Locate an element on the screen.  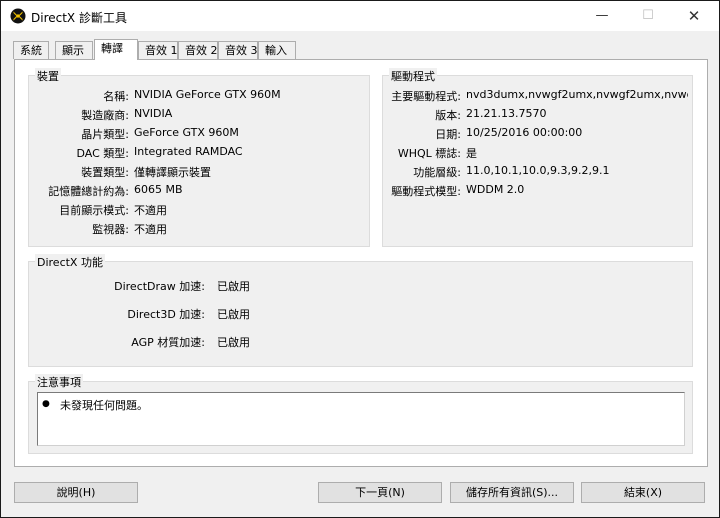
device-name-value: NVIDIA GeForce GTX 960M is located at coordinates (207, 94).